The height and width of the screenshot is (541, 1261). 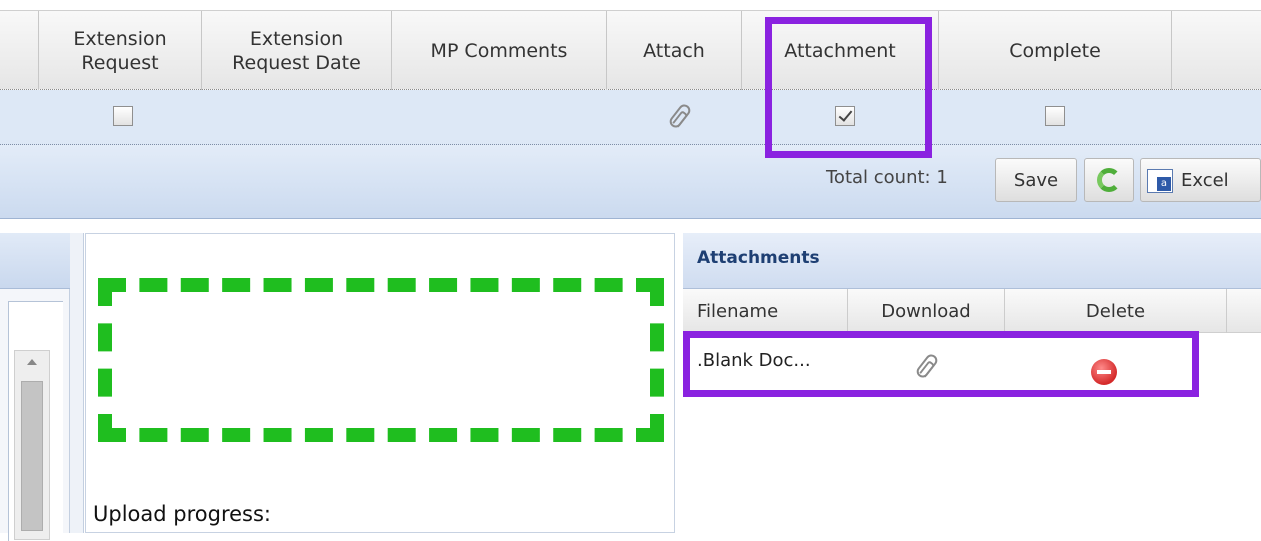 What do you see at coordinates (1205, 180) in the screenshot?
I see `excel-label: Excel` at bounding box center [1205, 180].